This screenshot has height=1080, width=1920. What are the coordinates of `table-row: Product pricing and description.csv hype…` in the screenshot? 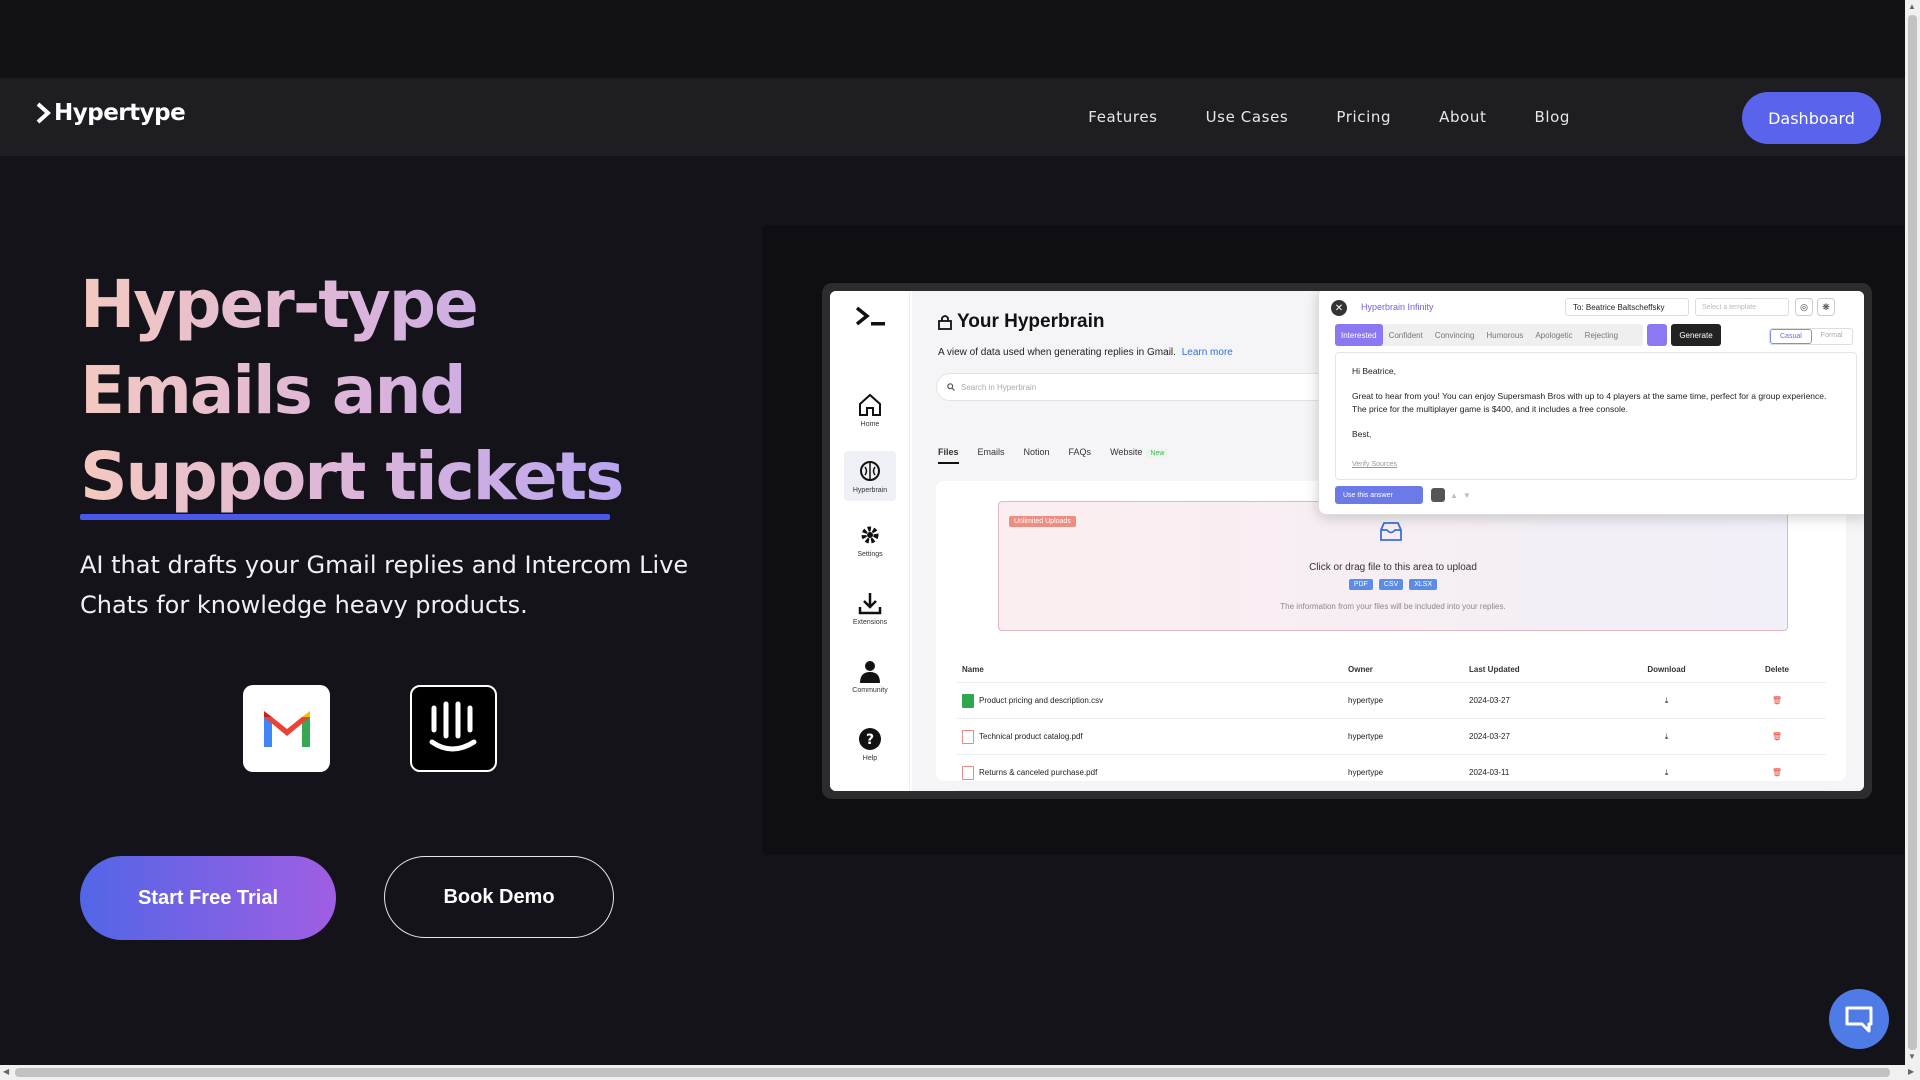 It's located at (1391, 701).